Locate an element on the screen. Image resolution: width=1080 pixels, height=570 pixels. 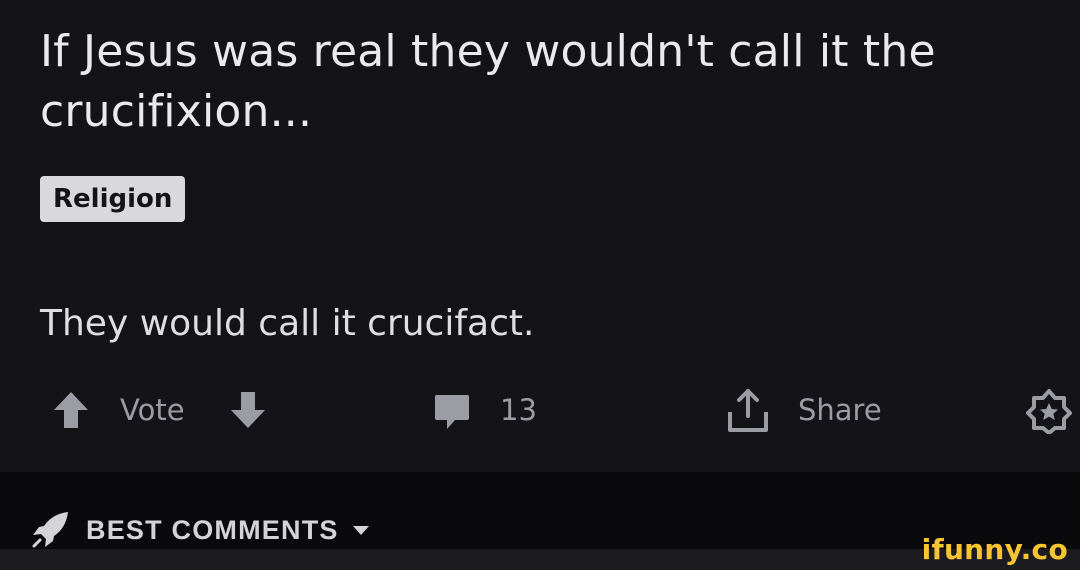
best-comments-sort: BEST COMMENTS is located at coordinates (200, 530).